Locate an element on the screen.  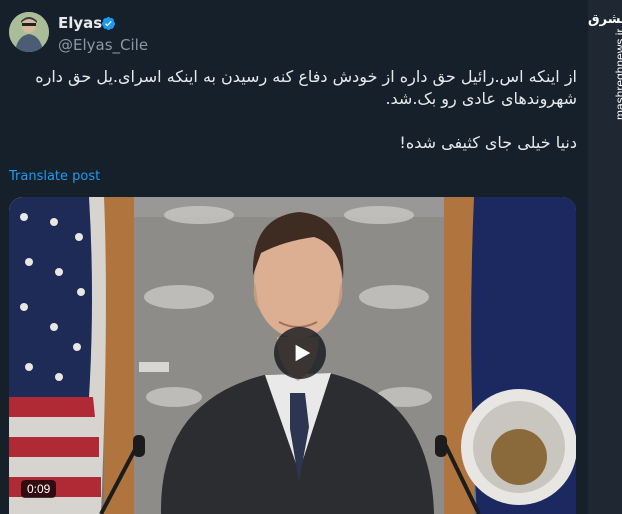
play-icon is located at coordinates (302, 353).